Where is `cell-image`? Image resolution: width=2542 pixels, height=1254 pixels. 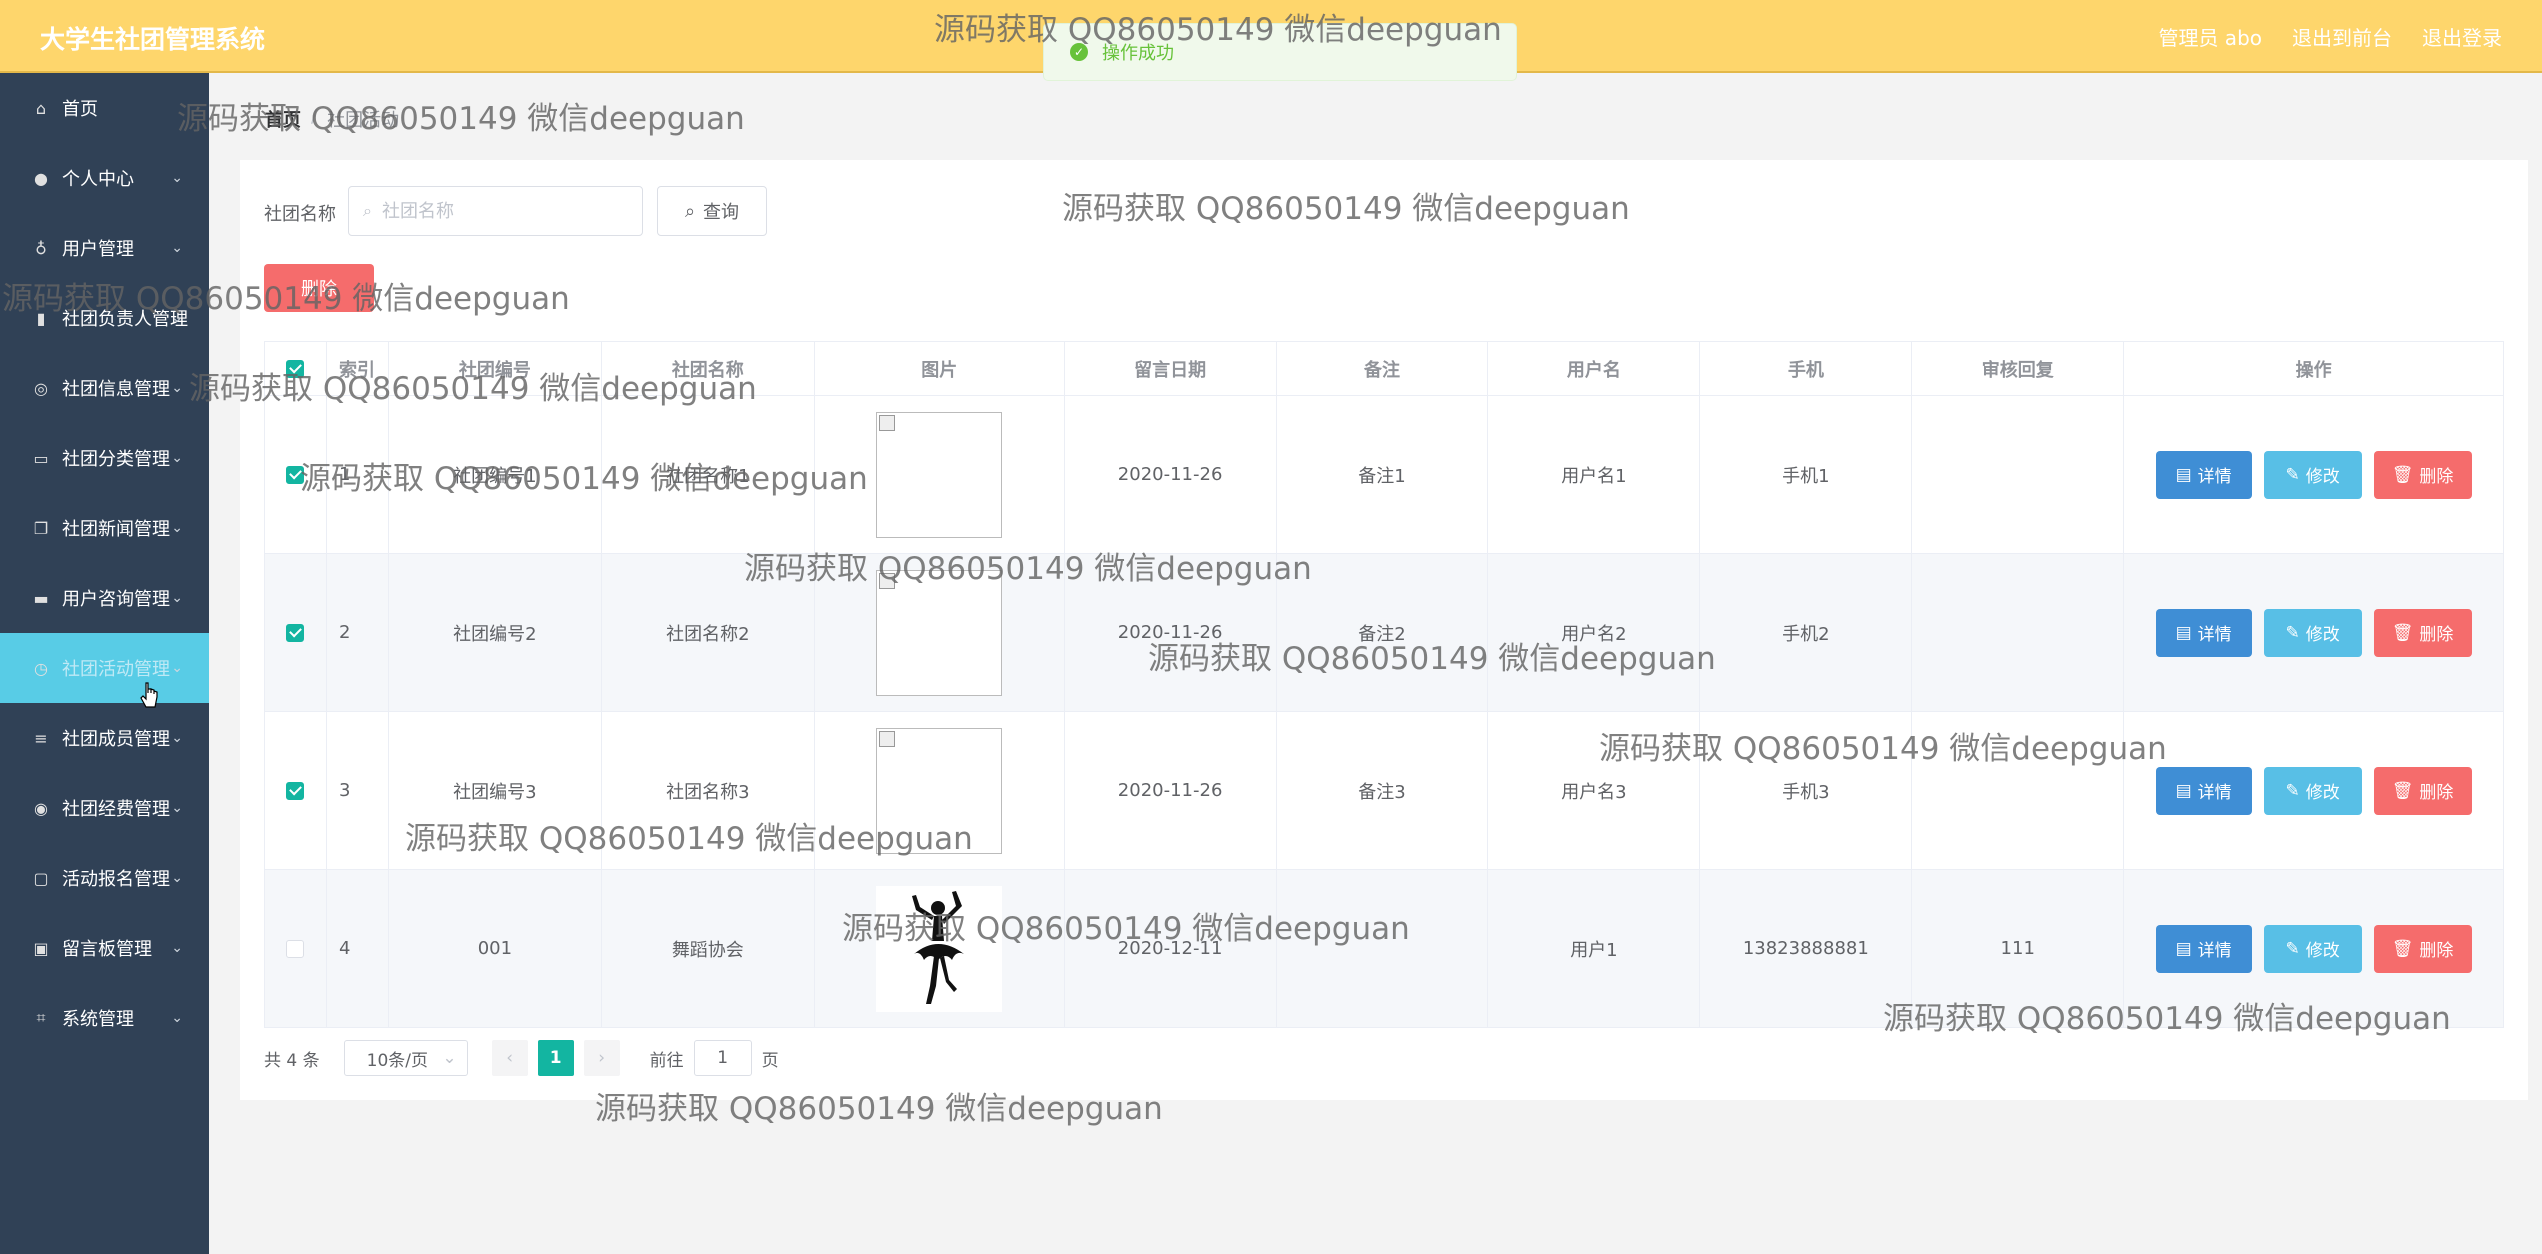 cell-image is located at coordinates (940, 790).